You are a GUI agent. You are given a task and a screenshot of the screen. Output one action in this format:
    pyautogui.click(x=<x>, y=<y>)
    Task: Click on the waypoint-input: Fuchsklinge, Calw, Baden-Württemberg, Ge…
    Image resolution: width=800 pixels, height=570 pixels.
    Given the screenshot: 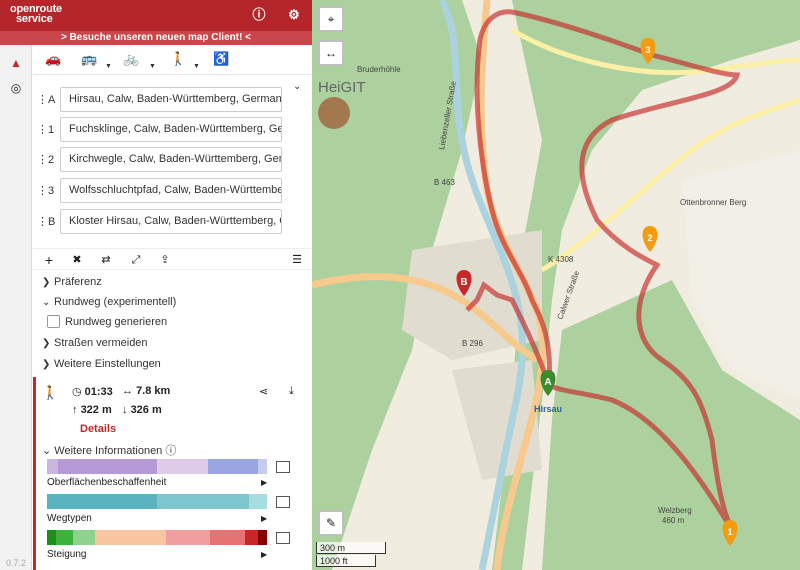 What is the action you would take?
    pyautogui.click(x=171, y=129)
    